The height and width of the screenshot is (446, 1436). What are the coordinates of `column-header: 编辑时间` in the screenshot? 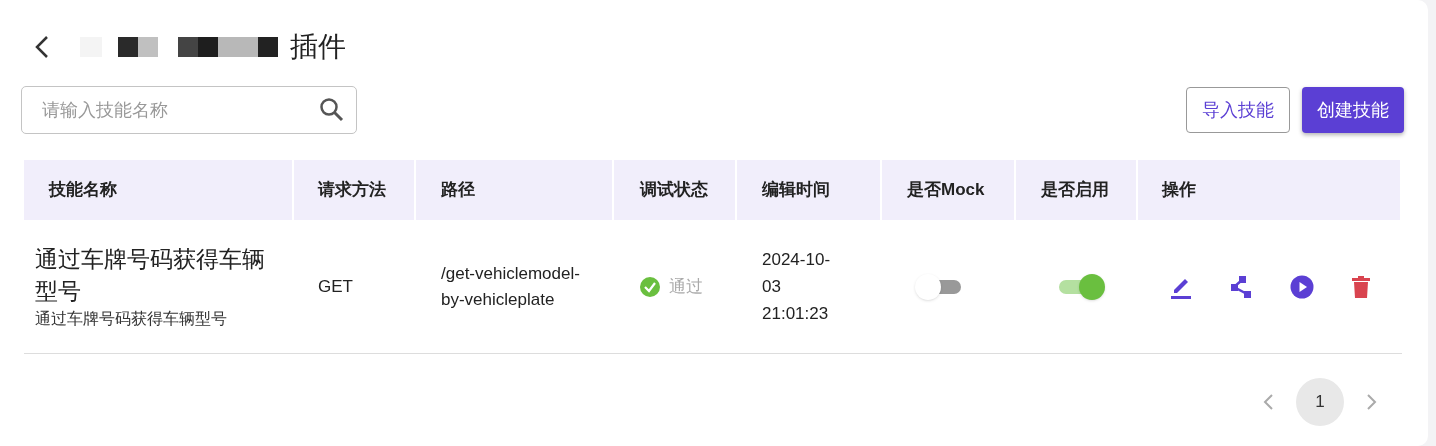 It's located at (808, 190).